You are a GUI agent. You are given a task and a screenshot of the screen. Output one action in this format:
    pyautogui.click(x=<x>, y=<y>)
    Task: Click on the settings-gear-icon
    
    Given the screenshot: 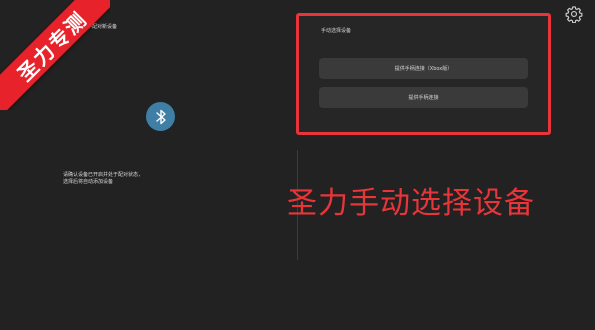 What is the action you would take?
    pyautogui.click(x=574, y=14)
    